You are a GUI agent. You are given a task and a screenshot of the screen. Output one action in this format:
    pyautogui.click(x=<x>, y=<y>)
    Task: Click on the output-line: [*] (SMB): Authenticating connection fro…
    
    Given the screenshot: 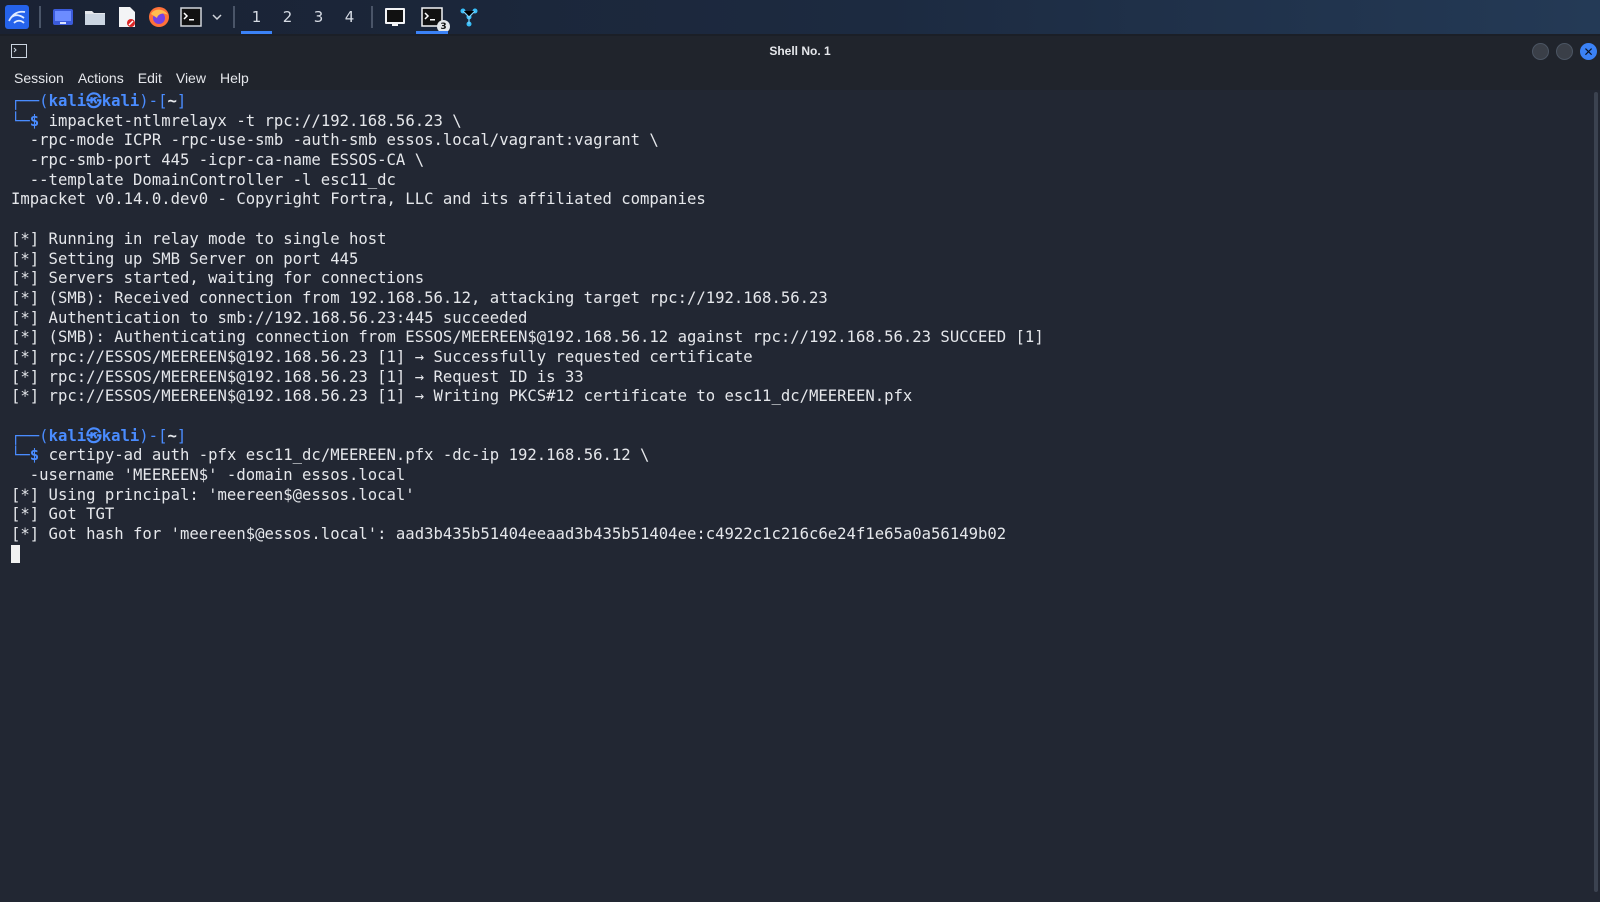 What is the action you would take?
    pyautogui.click(x=801, y=338)
    